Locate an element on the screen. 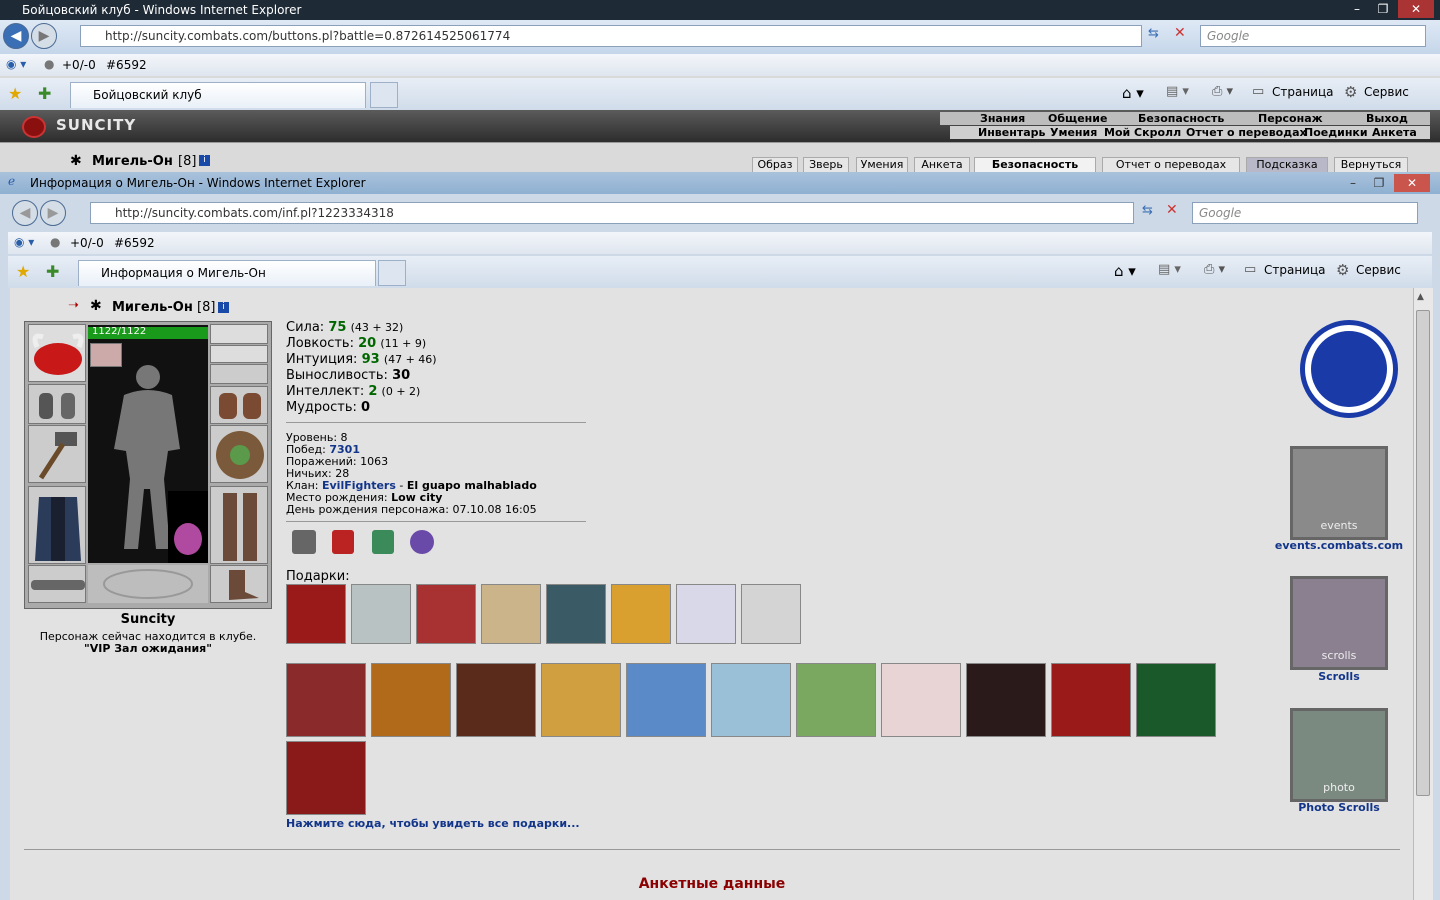 The height and width of the screenshot is (900, 1440). events-banner-image: events is located at coordinates (1339, 493).